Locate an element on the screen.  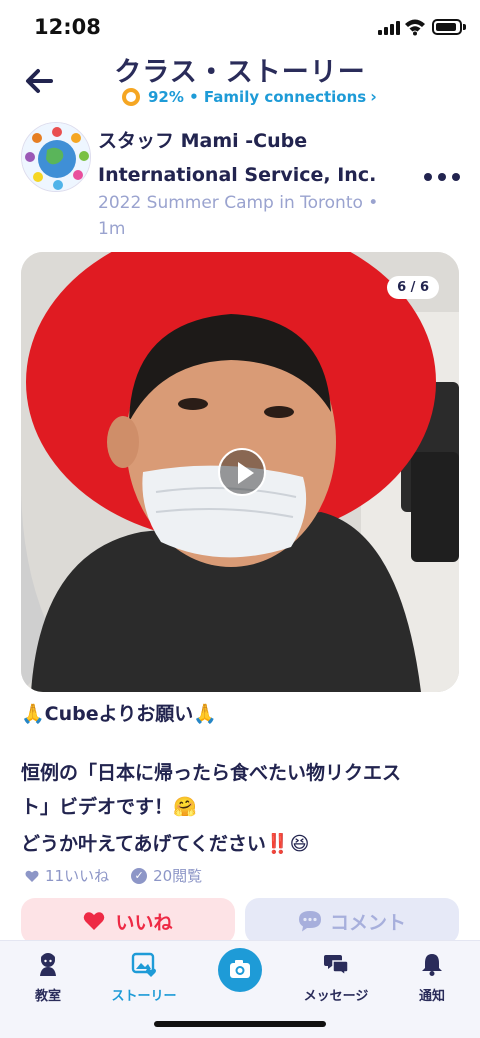
hug-emoji: 🤗 is located at coordinates (185, 807).